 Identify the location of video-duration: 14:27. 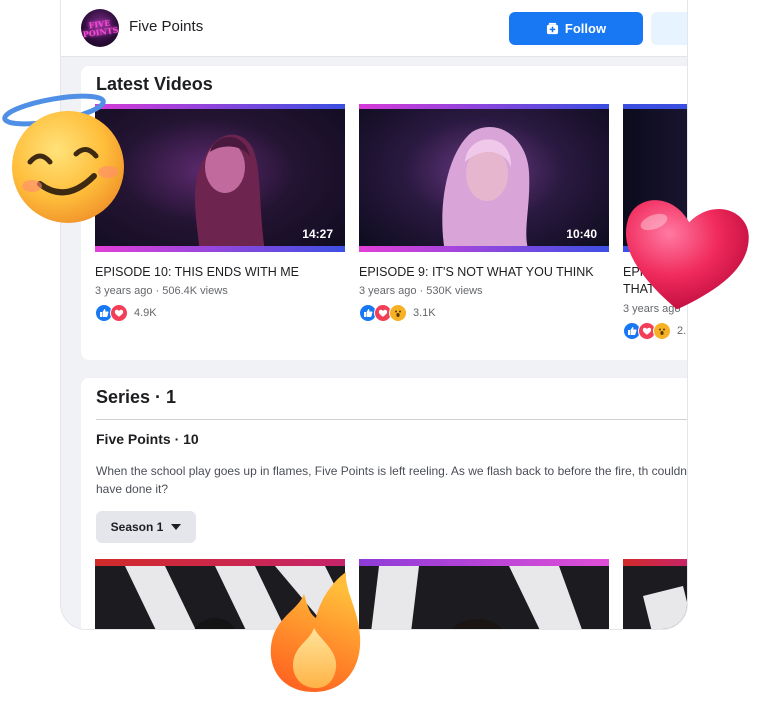
(317, 234).